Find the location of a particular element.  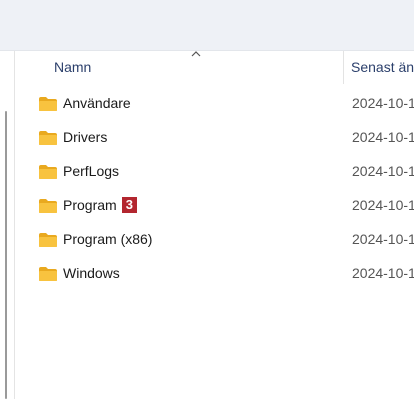

file-name-text: Program is located at coordinates (90, 205).